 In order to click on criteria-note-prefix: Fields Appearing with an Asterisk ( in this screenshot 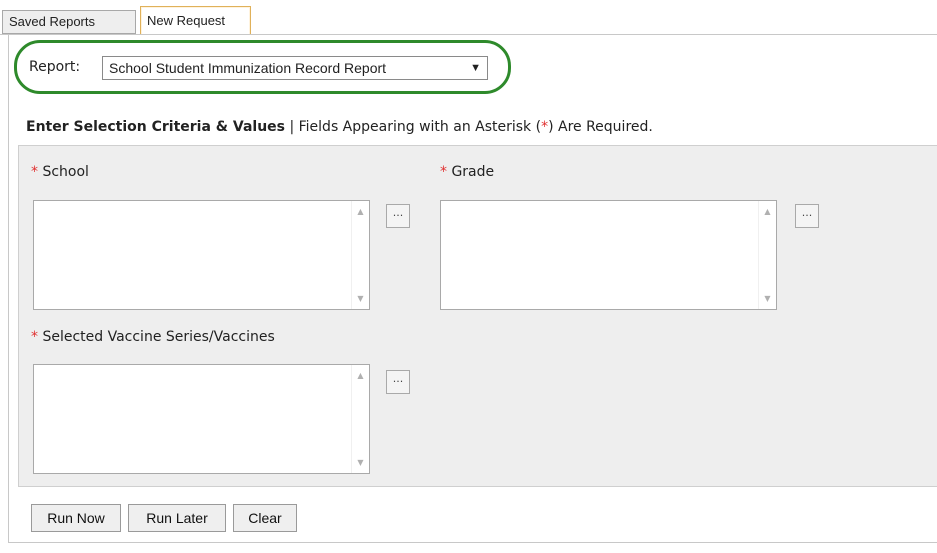, I will do `click(420, 127)`.